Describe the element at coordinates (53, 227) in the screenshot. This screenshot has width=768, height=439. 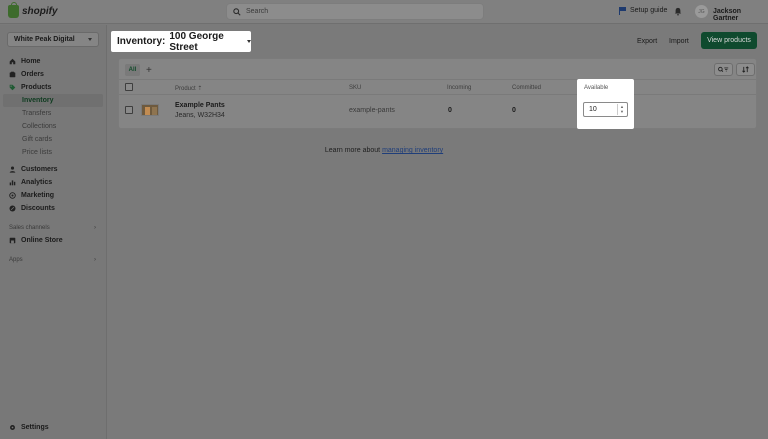
I see `sales-channels-section: Sales channels ›` at that location.